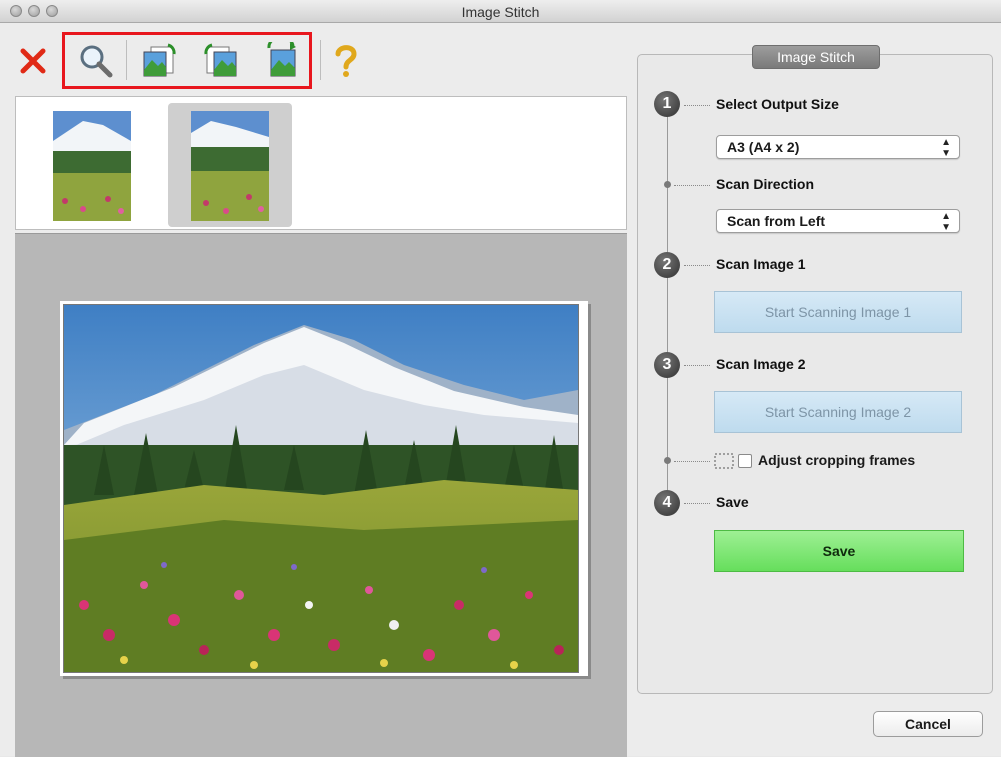 The image size is (1001, 757). I want to click on step-4-label: Save, so click(732, 502).